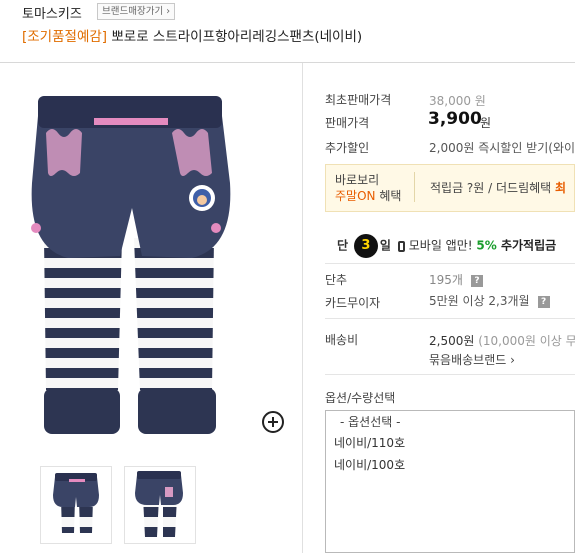  I want to click on benefit-tail: 혜택, so click(388, 196).